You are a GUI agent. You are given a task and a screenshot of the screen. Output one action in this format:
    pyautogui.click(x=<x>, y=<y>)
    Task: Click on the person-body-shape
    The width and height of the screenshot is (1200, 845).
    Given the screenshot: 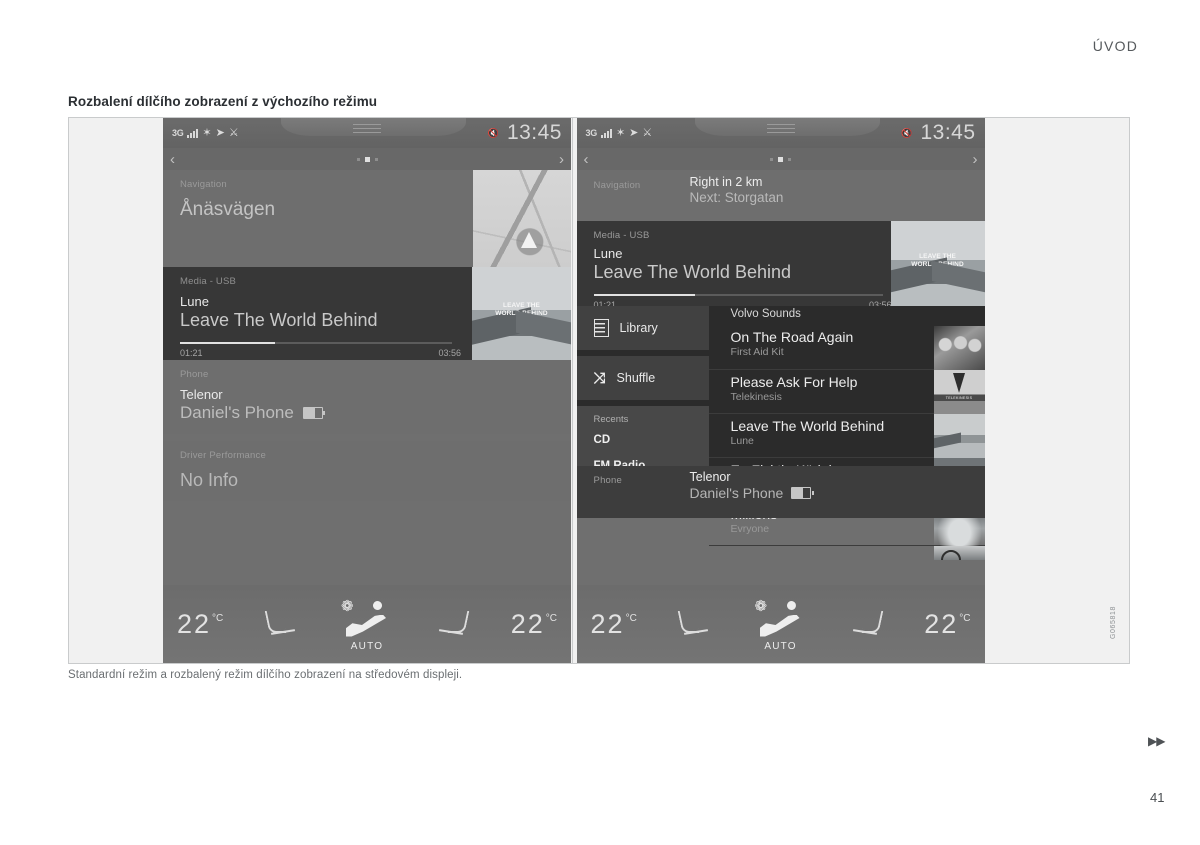 What is the action you would take?
    pyautogui.click(x=366, y=625)
    